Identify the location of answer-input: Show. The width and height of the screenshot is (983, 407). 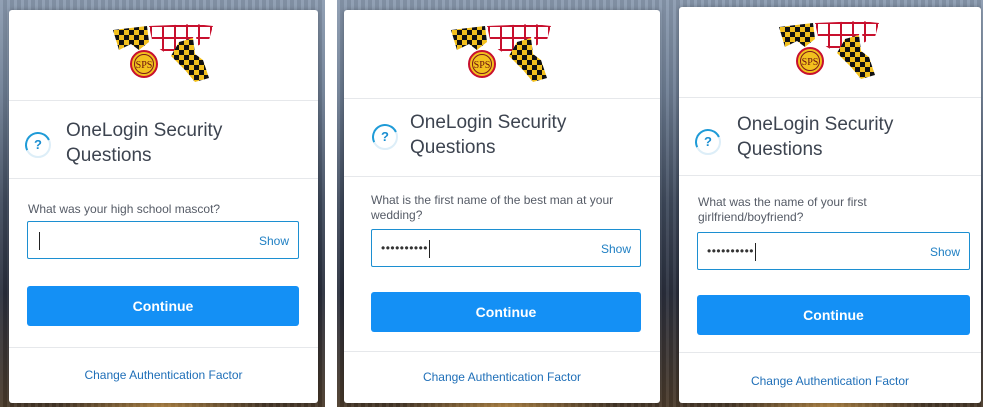
(163, 240).